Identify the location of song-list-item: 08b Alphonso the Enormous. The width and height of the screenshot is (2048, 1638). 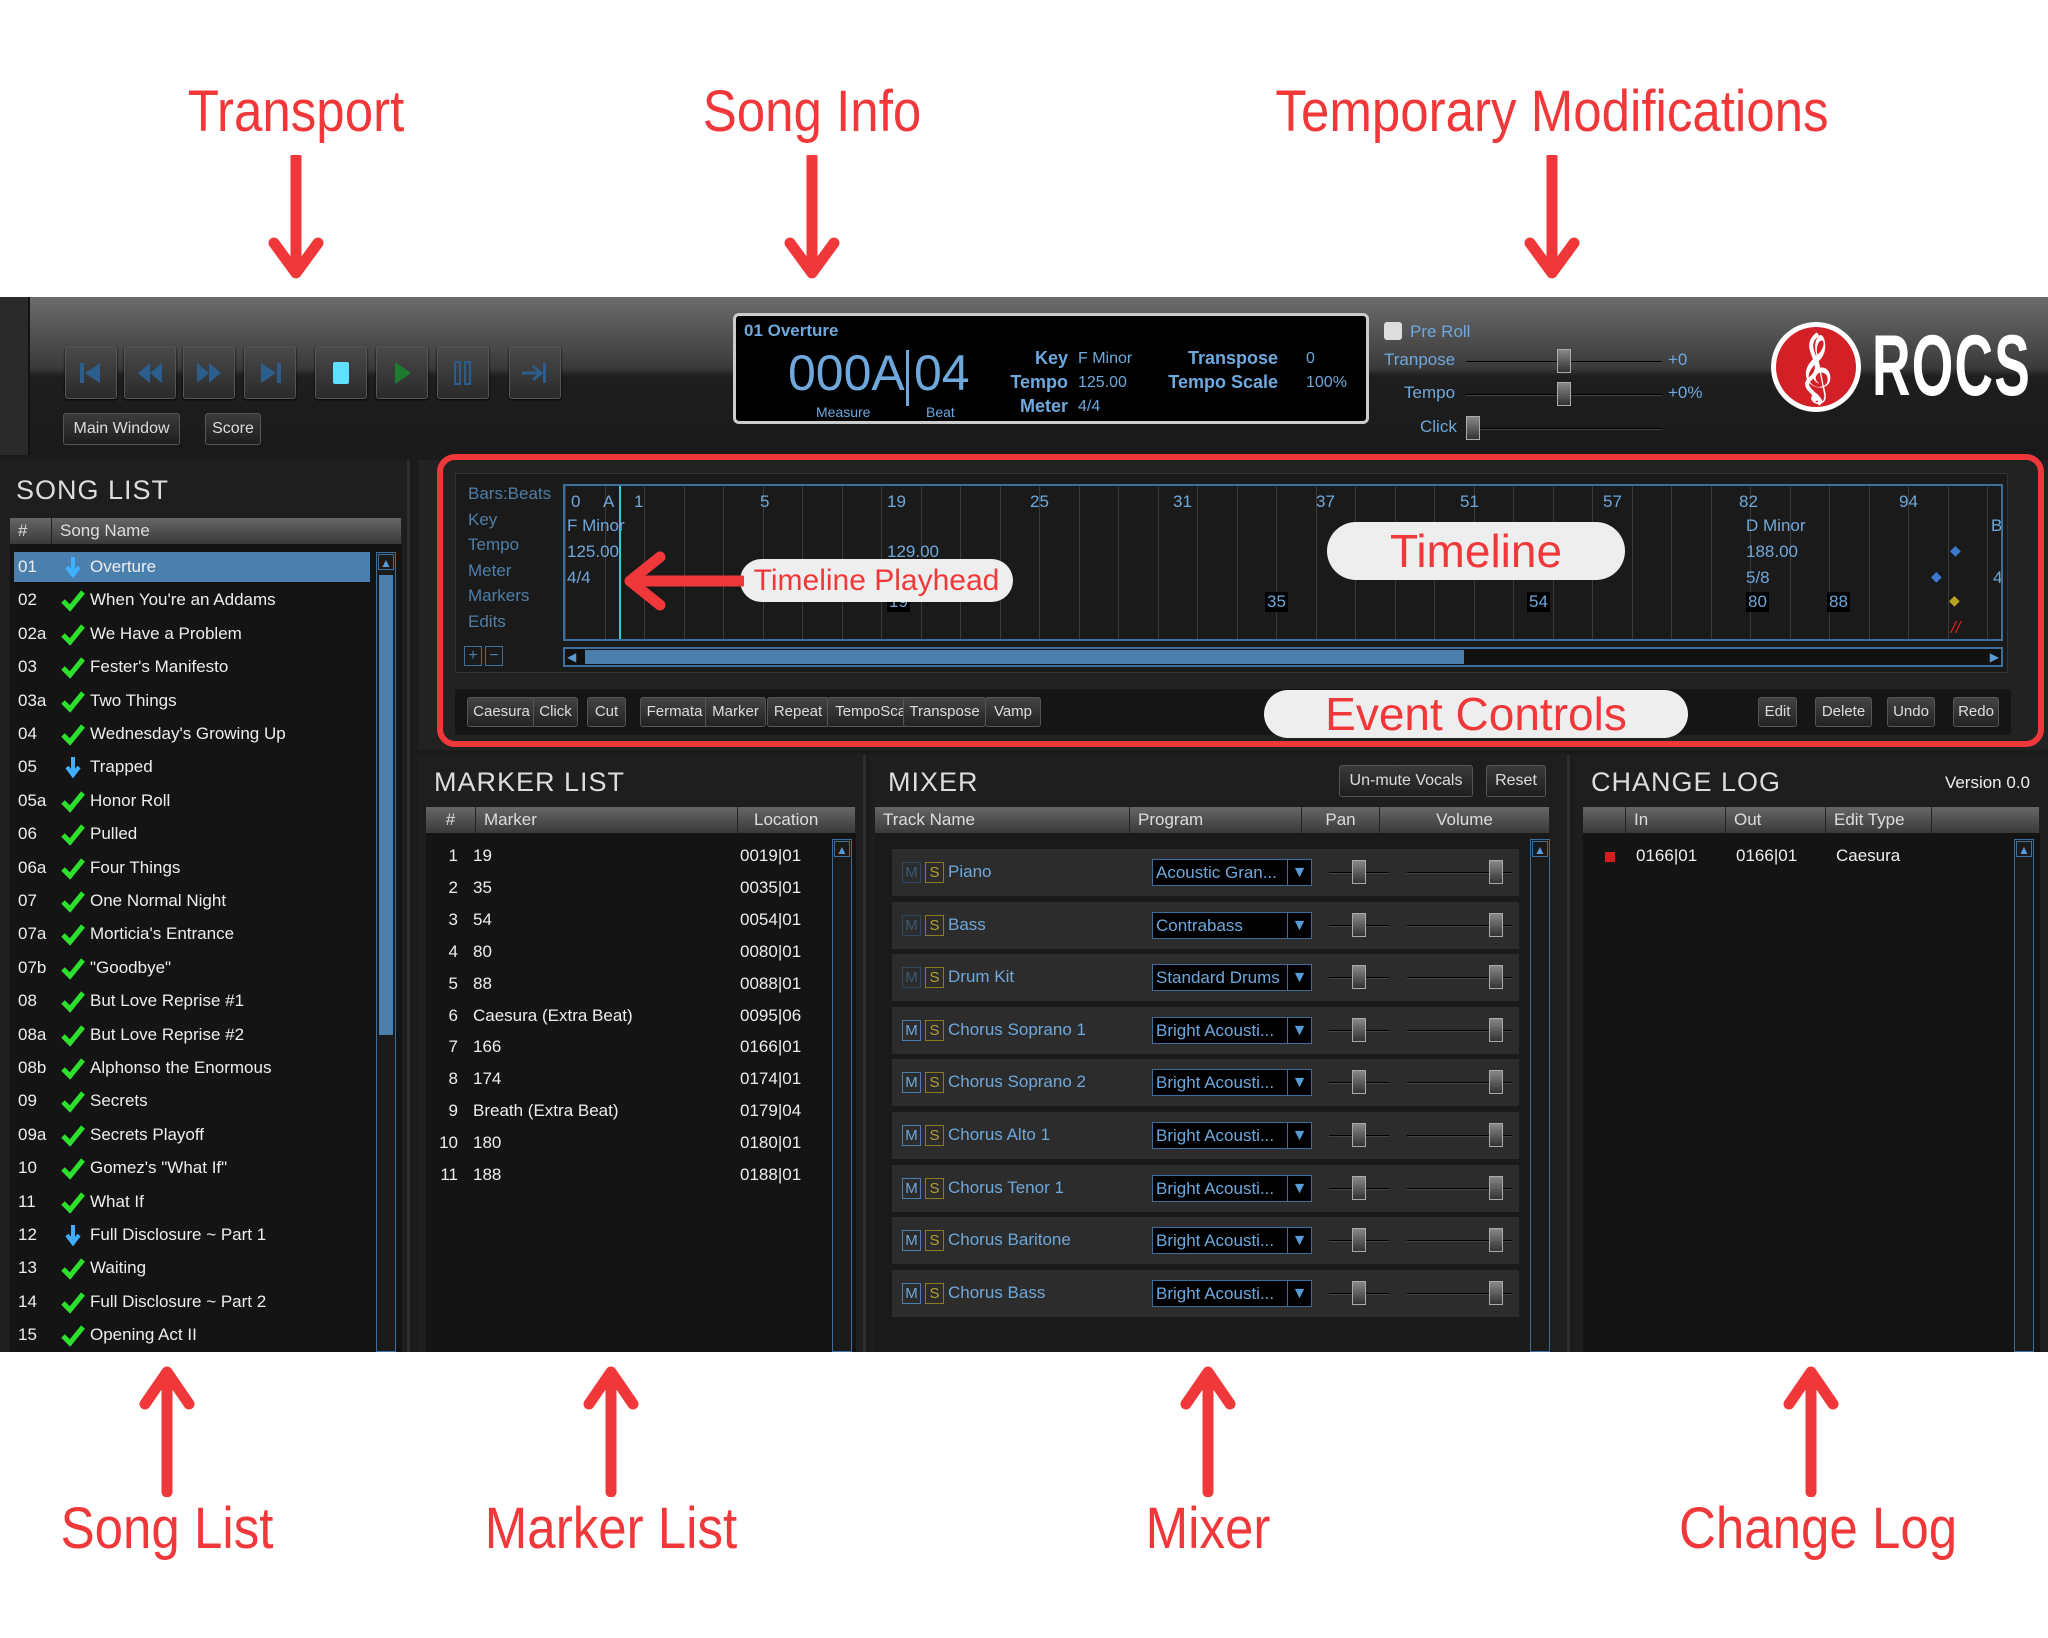
(192, 1068).